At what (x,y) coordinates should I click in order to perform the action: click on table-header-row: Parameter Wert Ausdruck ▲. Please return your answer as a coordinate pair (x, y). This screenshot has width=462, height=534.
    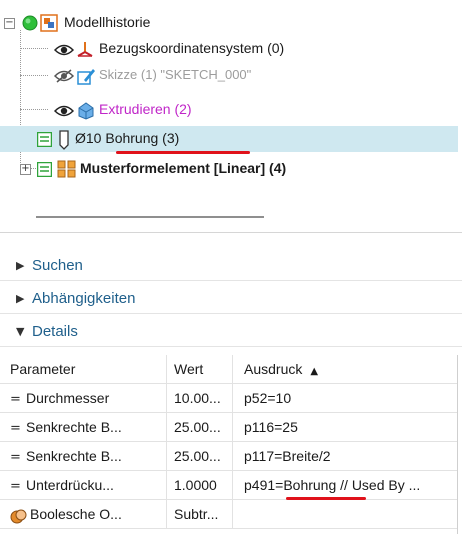
    Looking at the image, I should click on (229, 369).